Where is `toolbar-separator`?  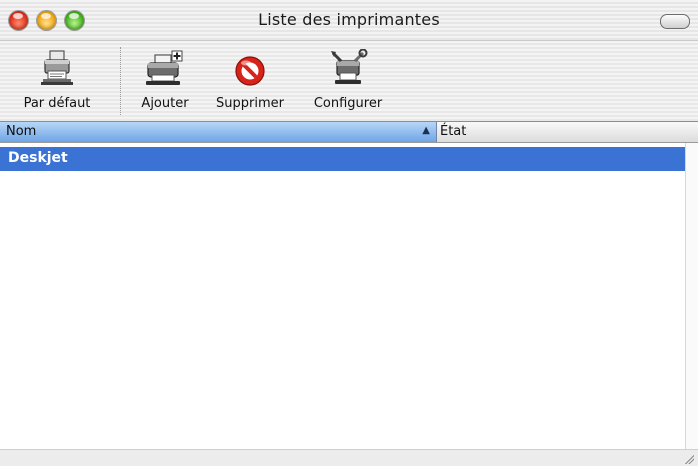 toolbar-separator is located at coordinates (120, 81).